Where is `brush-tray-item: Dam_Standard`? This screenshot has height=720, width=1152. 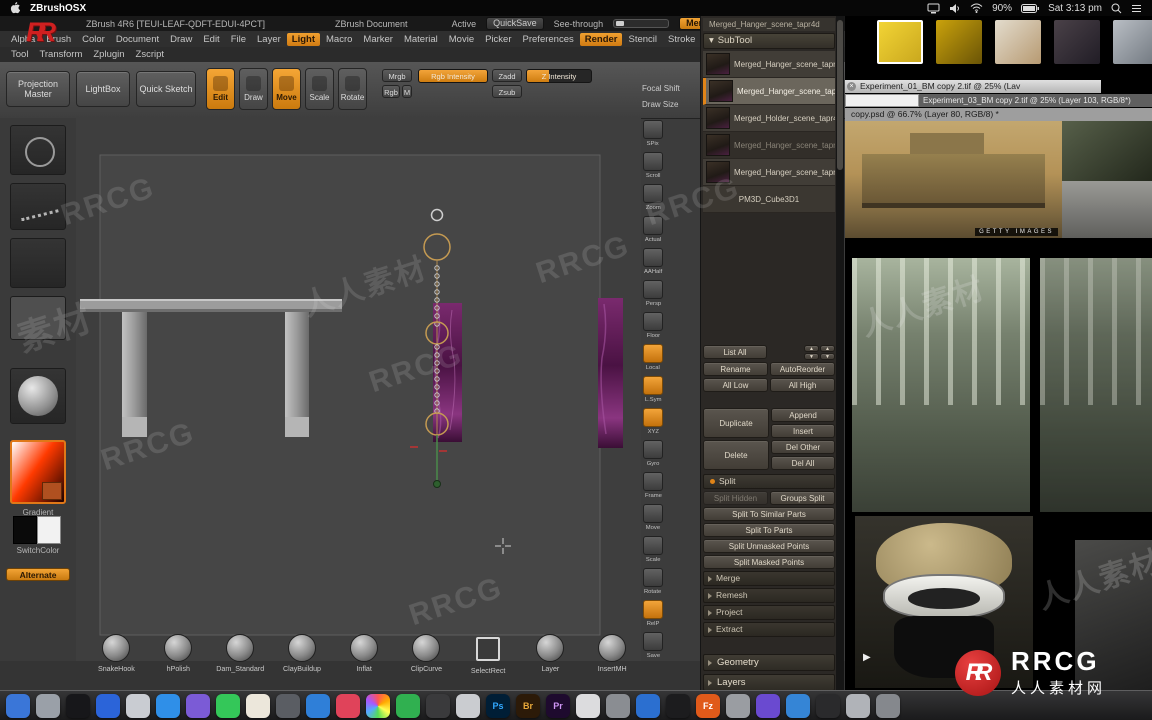
brush-tray-item: Dam_Standard is located at coordinates (240, 660).